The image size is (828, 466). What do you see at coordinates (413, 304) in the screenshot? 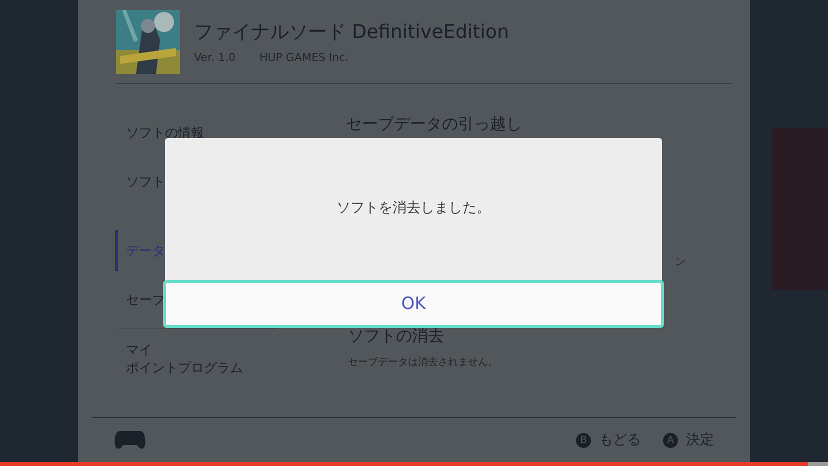
I see `ok-button: OK` at bounding box center [413, 304].